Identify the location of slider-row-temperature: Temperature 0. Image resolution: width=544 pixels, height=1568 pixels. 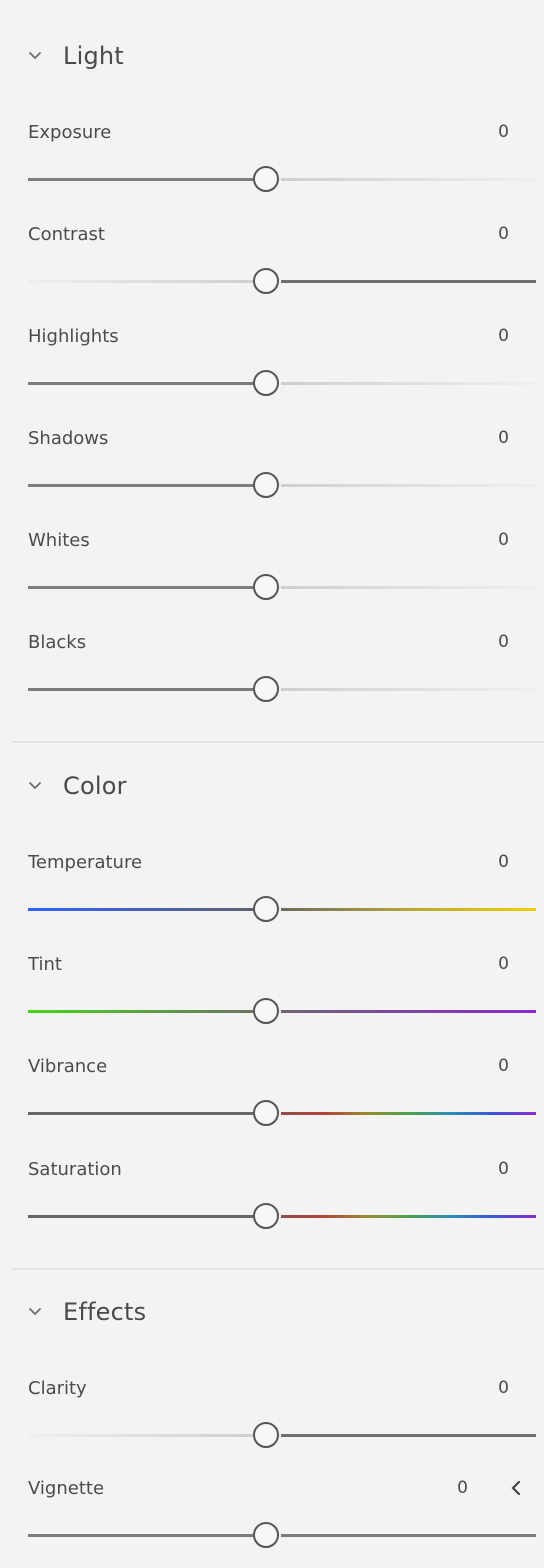
(272, 891).